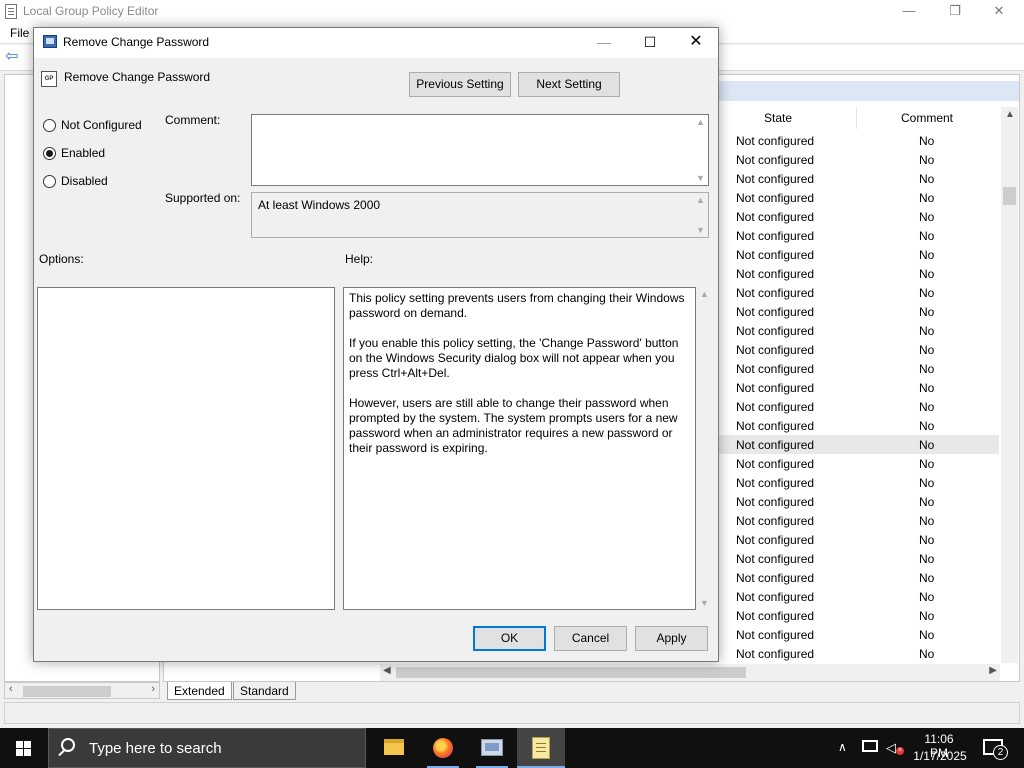 The height and width of the screenshot is (768, 1024). Describe the element at coordinates (778, 118) in the screenshot. I see `column-header-state: State` at that location.